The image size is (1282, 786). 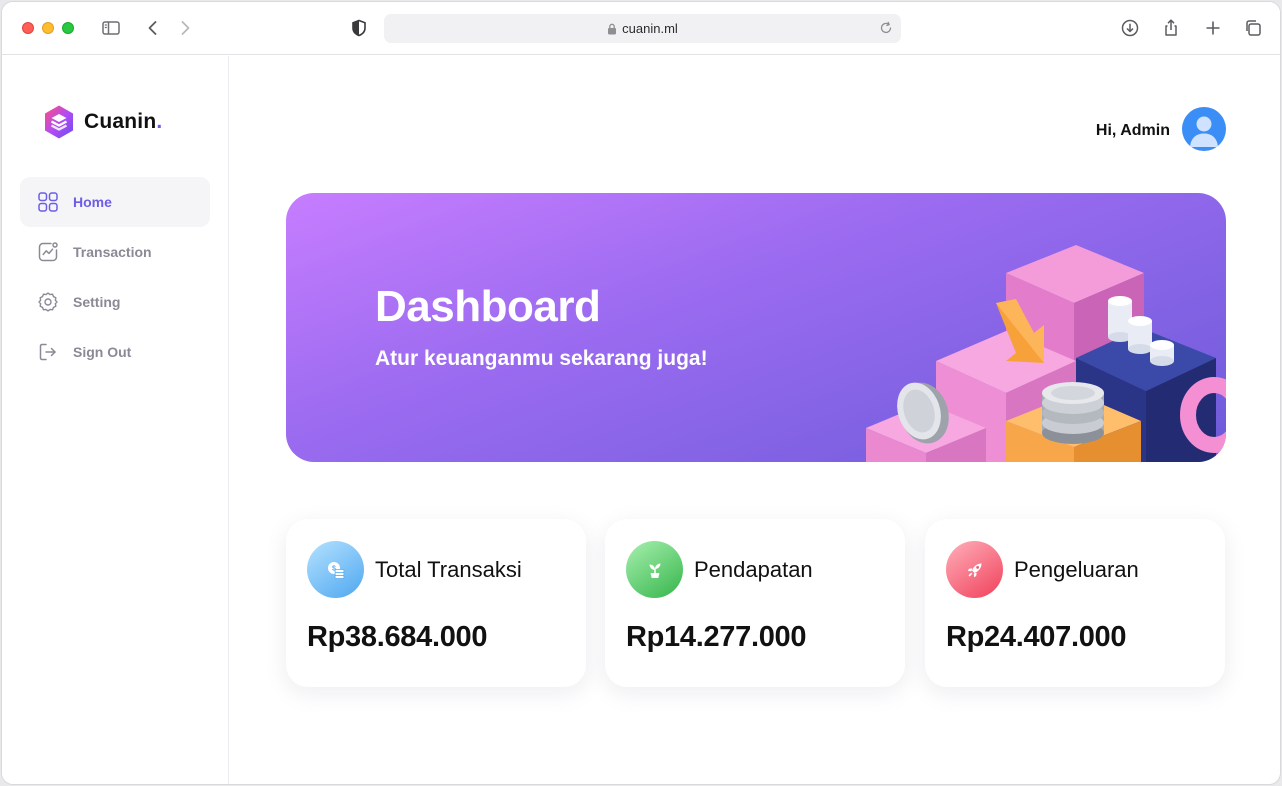 What do you see at coordinates (115, 202) in the screenshot?
I see `sidebar-item-home: Home` at bounding box center [115, 202].